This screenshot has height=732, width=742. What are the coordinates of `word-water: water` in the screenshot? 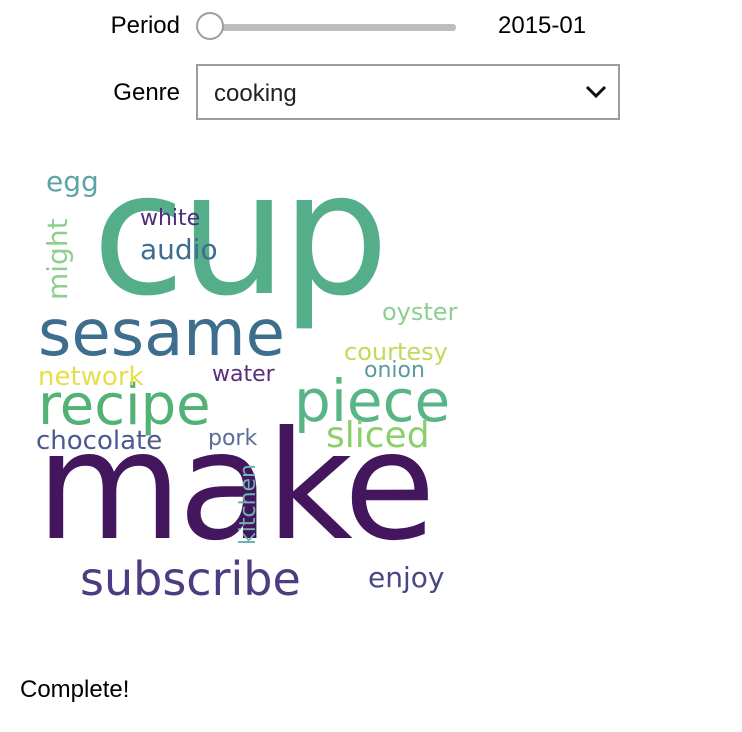 It's located at (243, 374).